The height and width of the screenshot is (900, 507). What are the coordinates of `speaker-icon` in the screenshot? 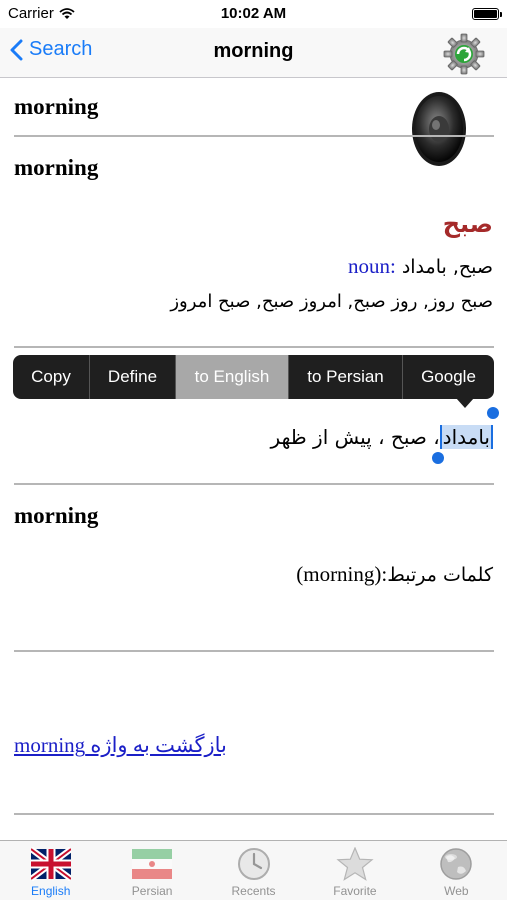 It's located at (439, 129).